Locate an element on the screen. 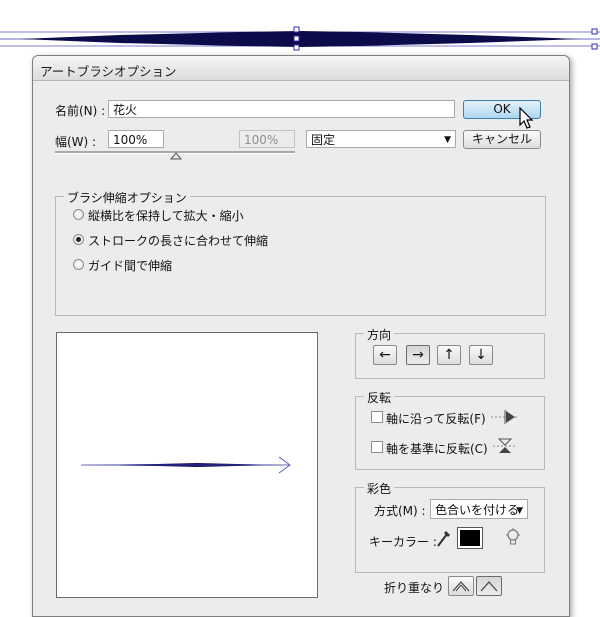  arrow-left-icon: ← is located at coordinates (385, 355).